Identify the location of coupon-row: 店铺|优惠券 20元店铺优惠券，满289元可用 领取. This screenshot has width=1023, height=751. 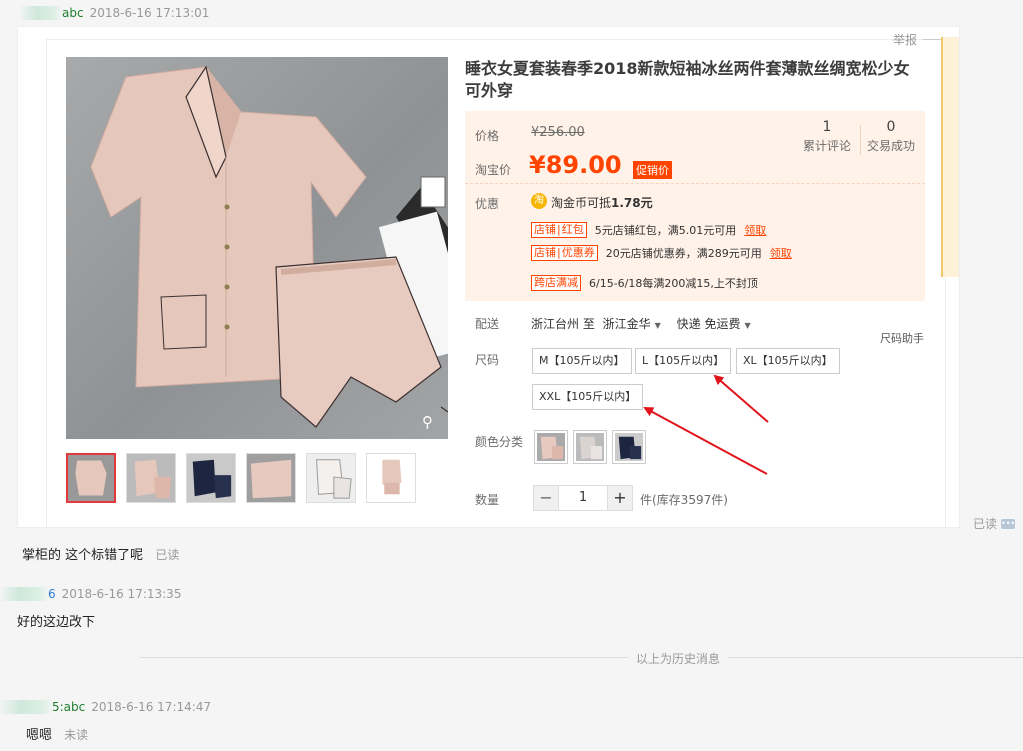
(661, 253).